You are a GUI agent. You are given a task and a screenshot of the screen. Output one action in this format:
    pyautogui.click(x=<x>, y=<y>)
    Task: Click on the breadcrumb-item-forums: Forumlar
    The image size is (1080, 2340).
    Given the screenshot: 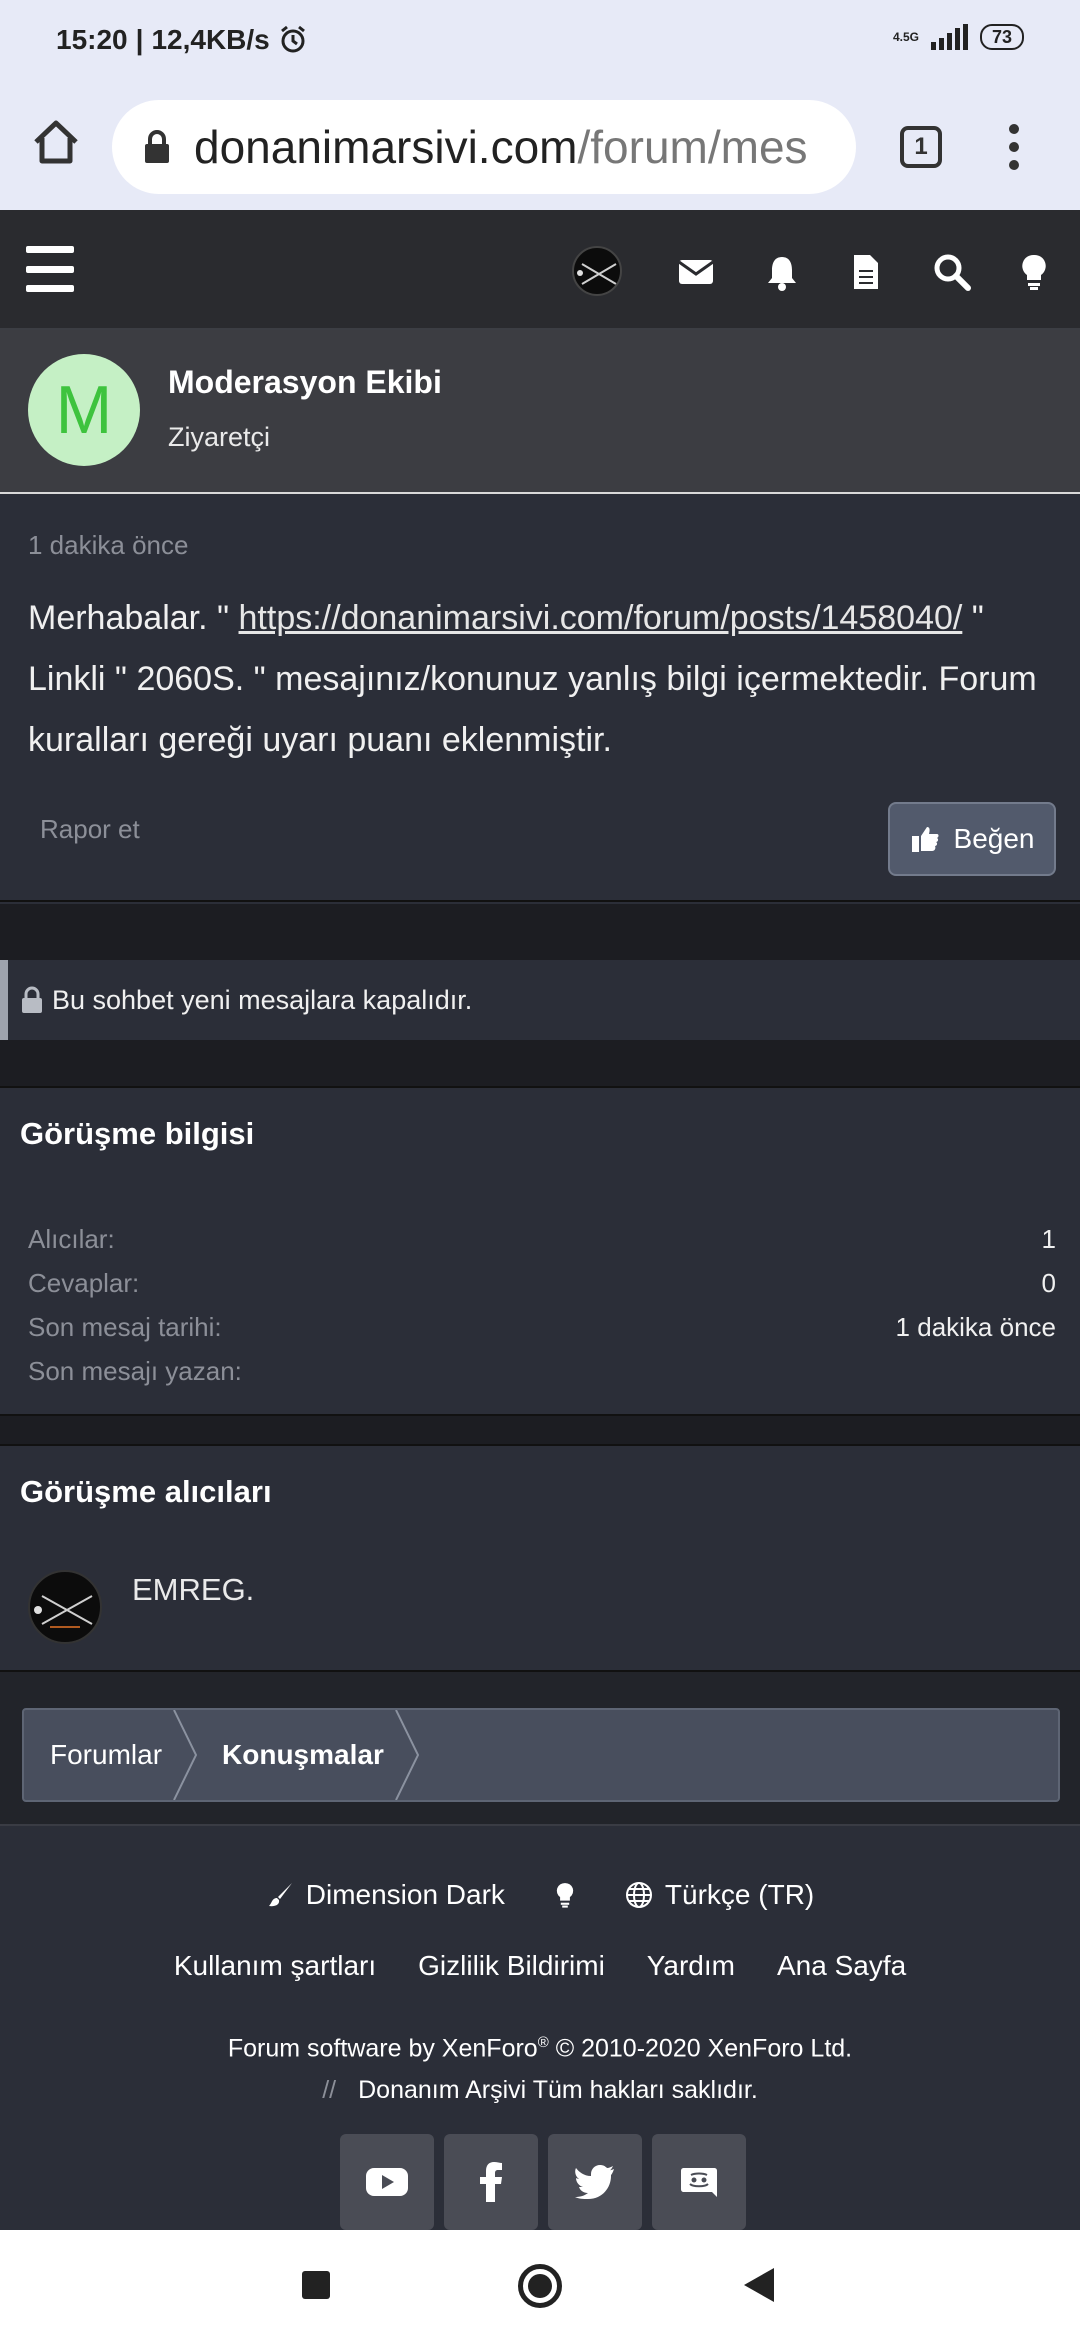 What is the action you would take?
    pyautogui.click(x=111, y=1755)
    